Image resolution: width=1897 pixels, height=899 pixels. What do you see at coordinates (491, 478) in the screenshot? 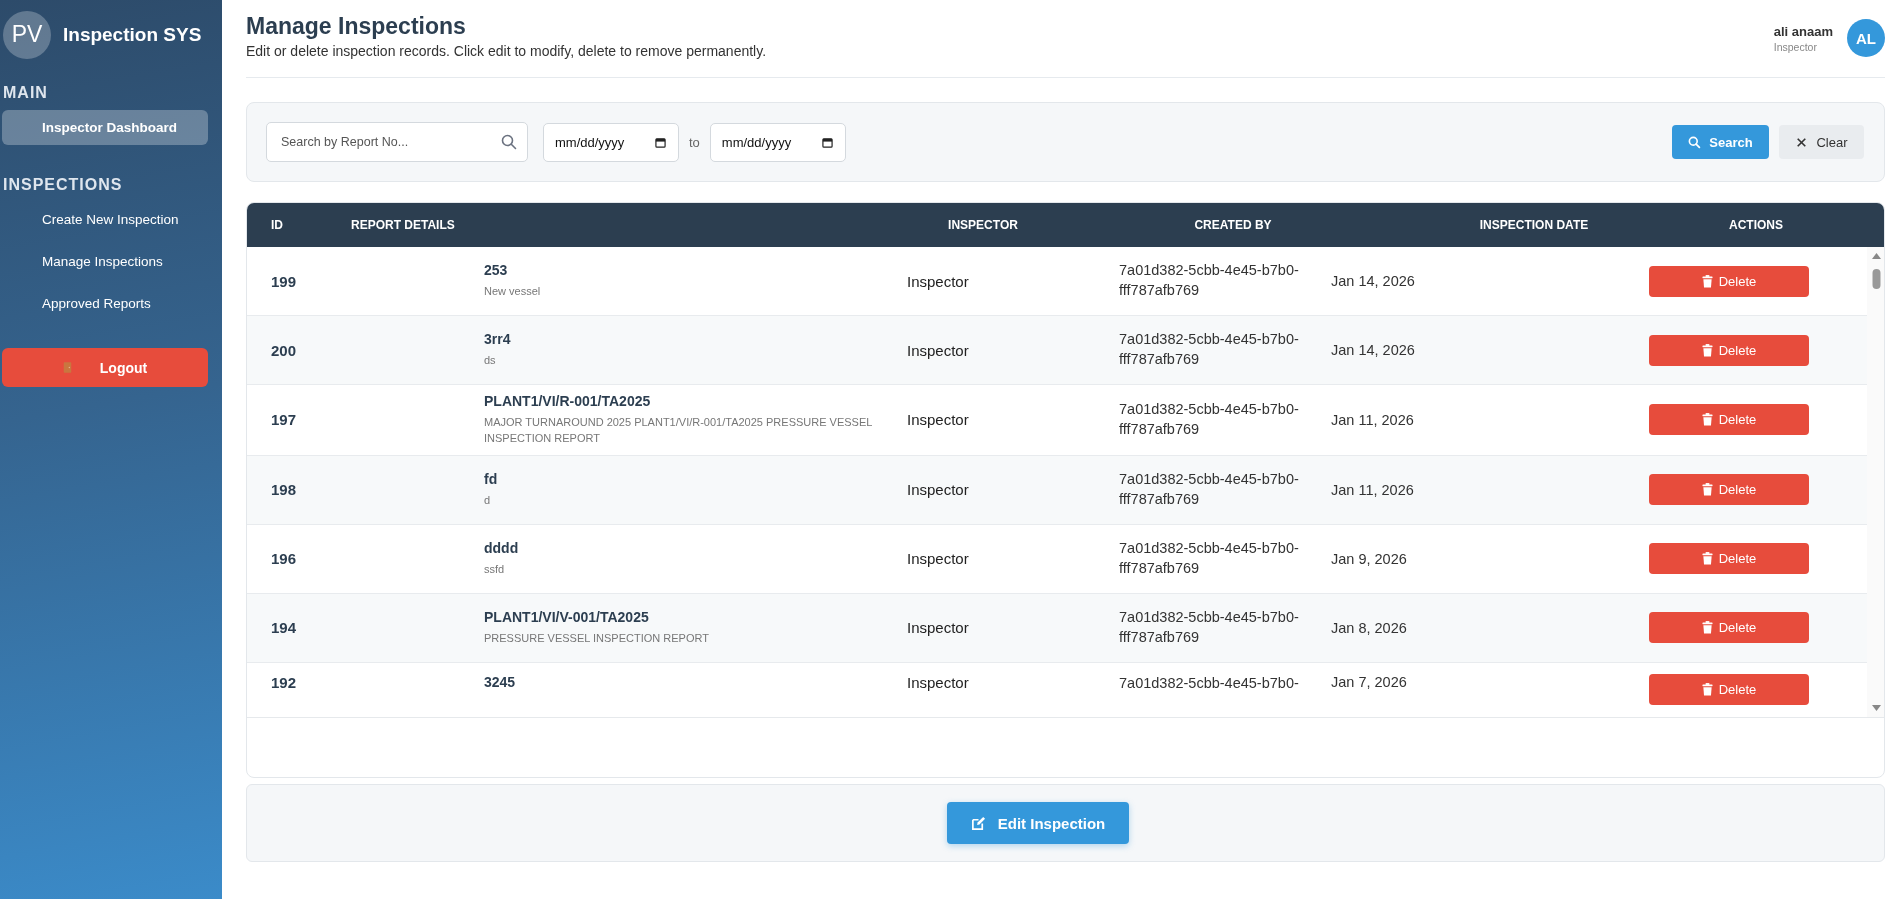
I see `report-number: fd` at bounding box center [491, 478].